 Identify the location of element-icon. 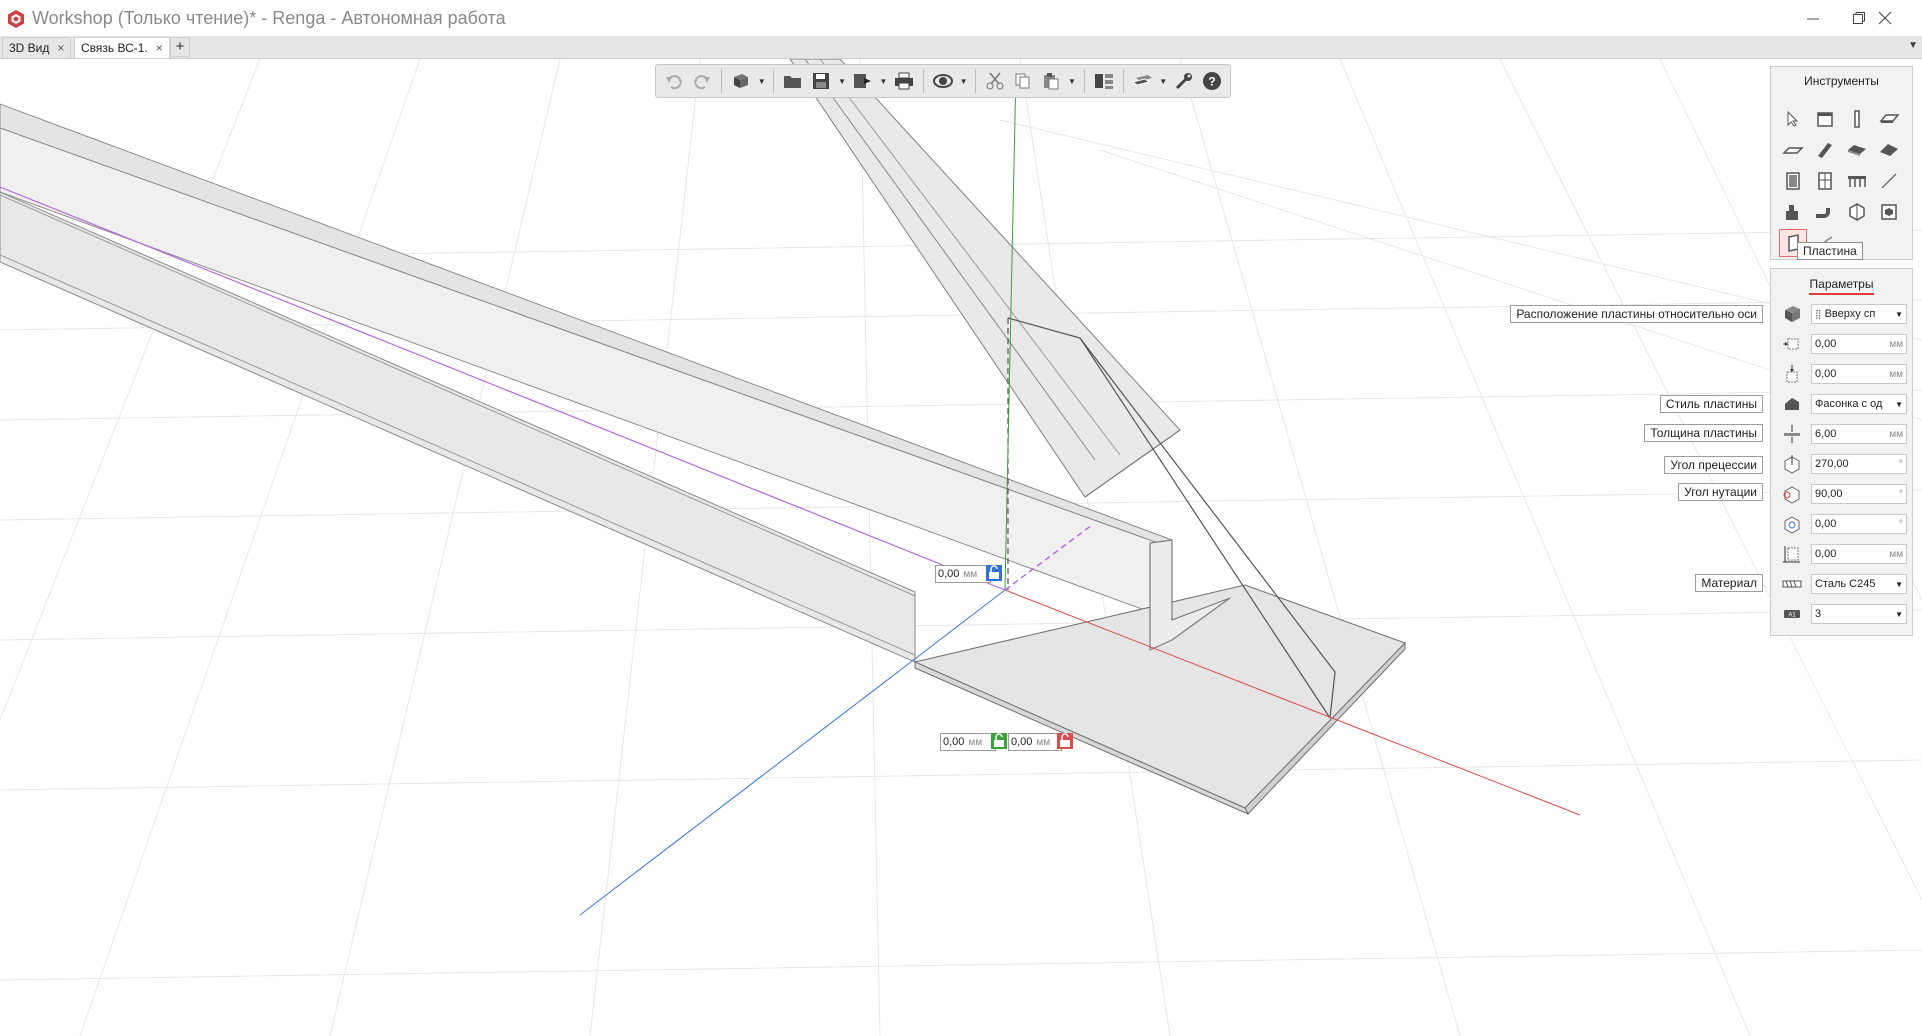
(1857, 212).